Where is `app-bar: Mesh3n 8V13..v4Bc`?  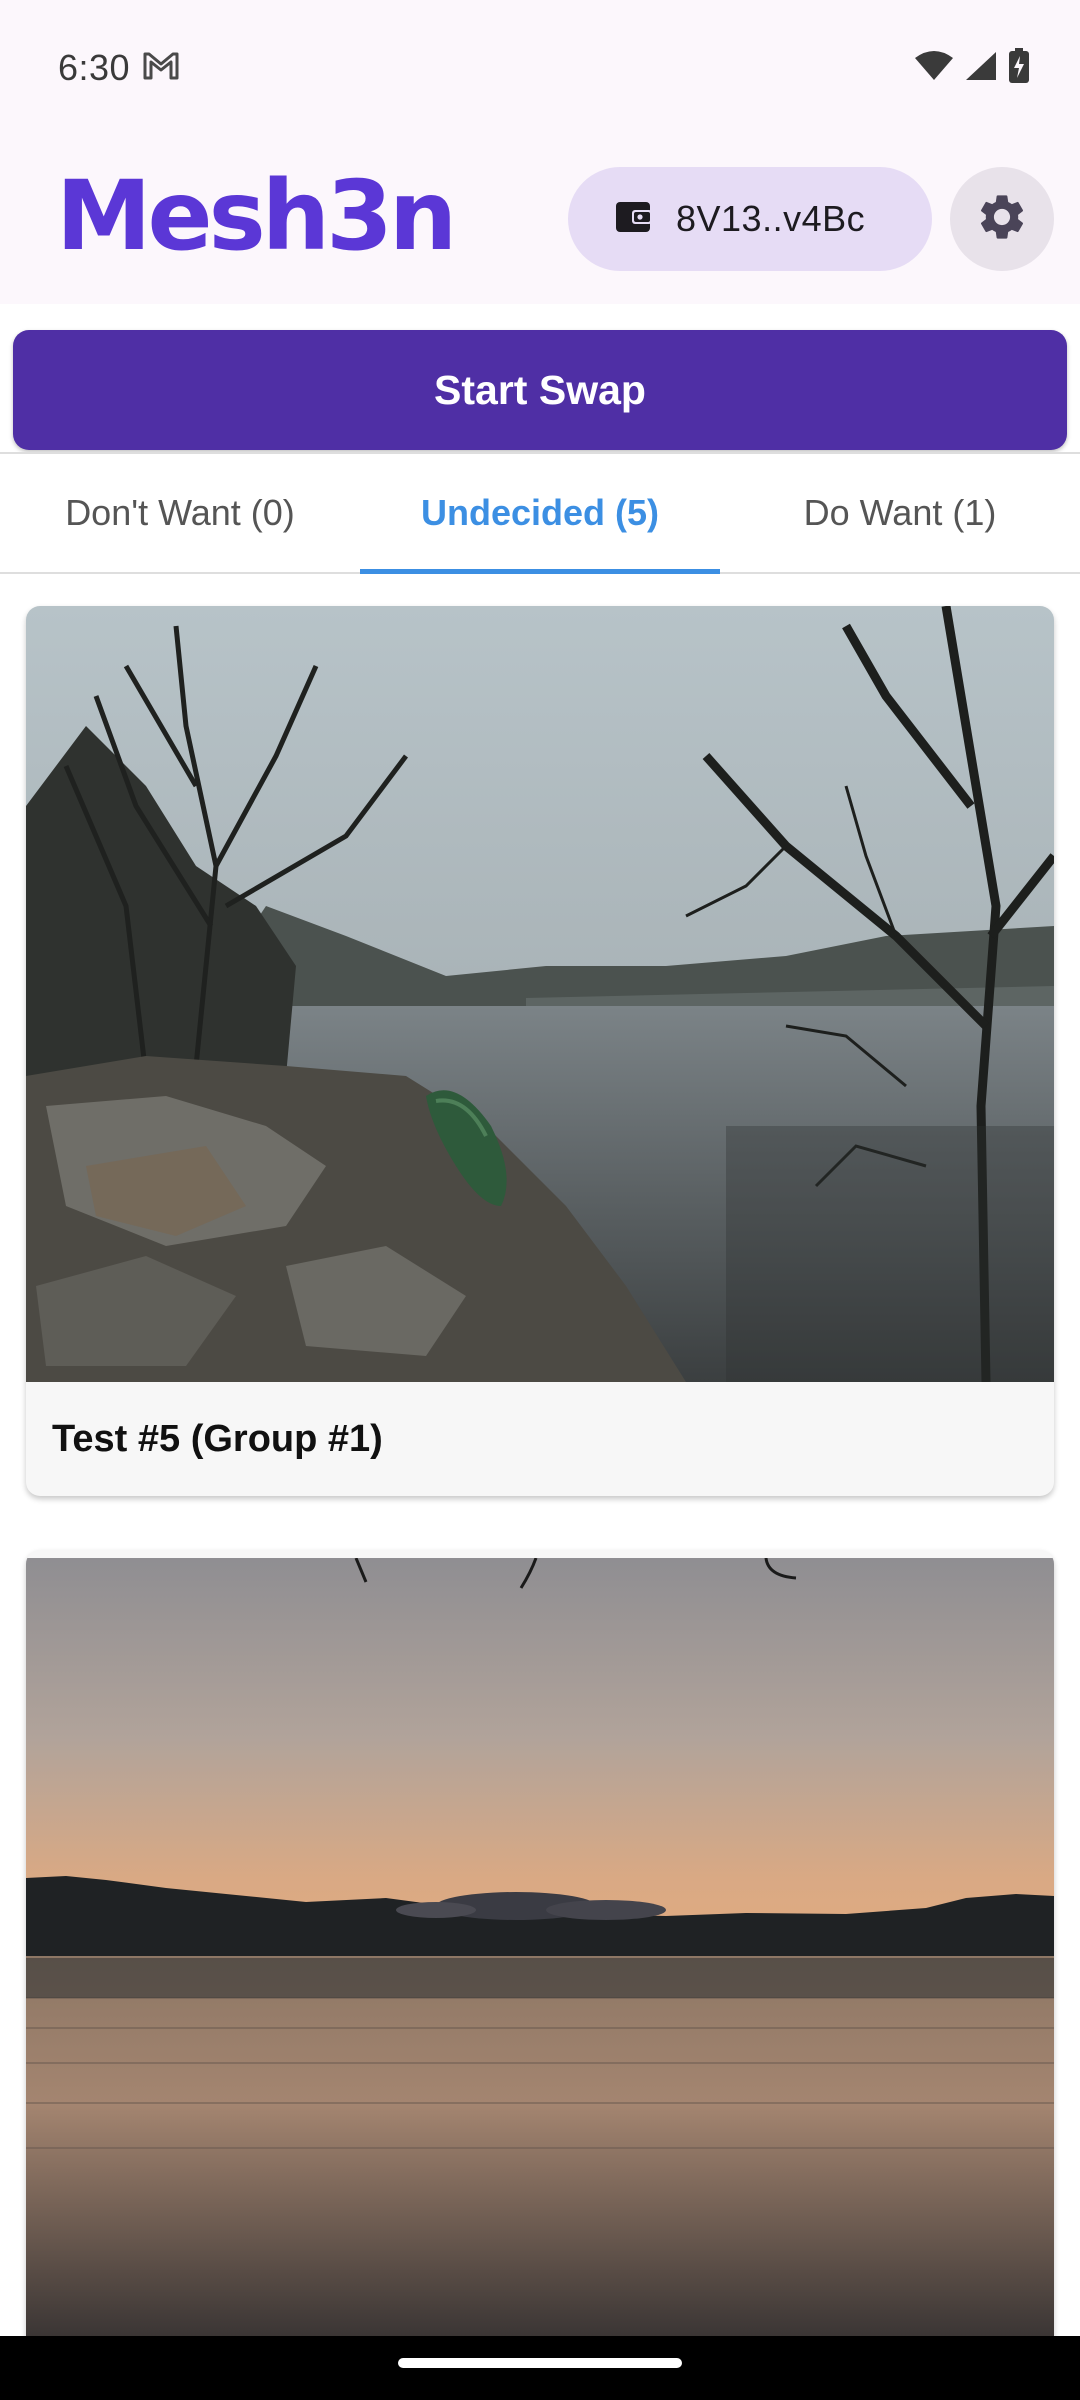
app-bar: Mesh3n 8V13..v4Bc is located at coordinates (540, 220).